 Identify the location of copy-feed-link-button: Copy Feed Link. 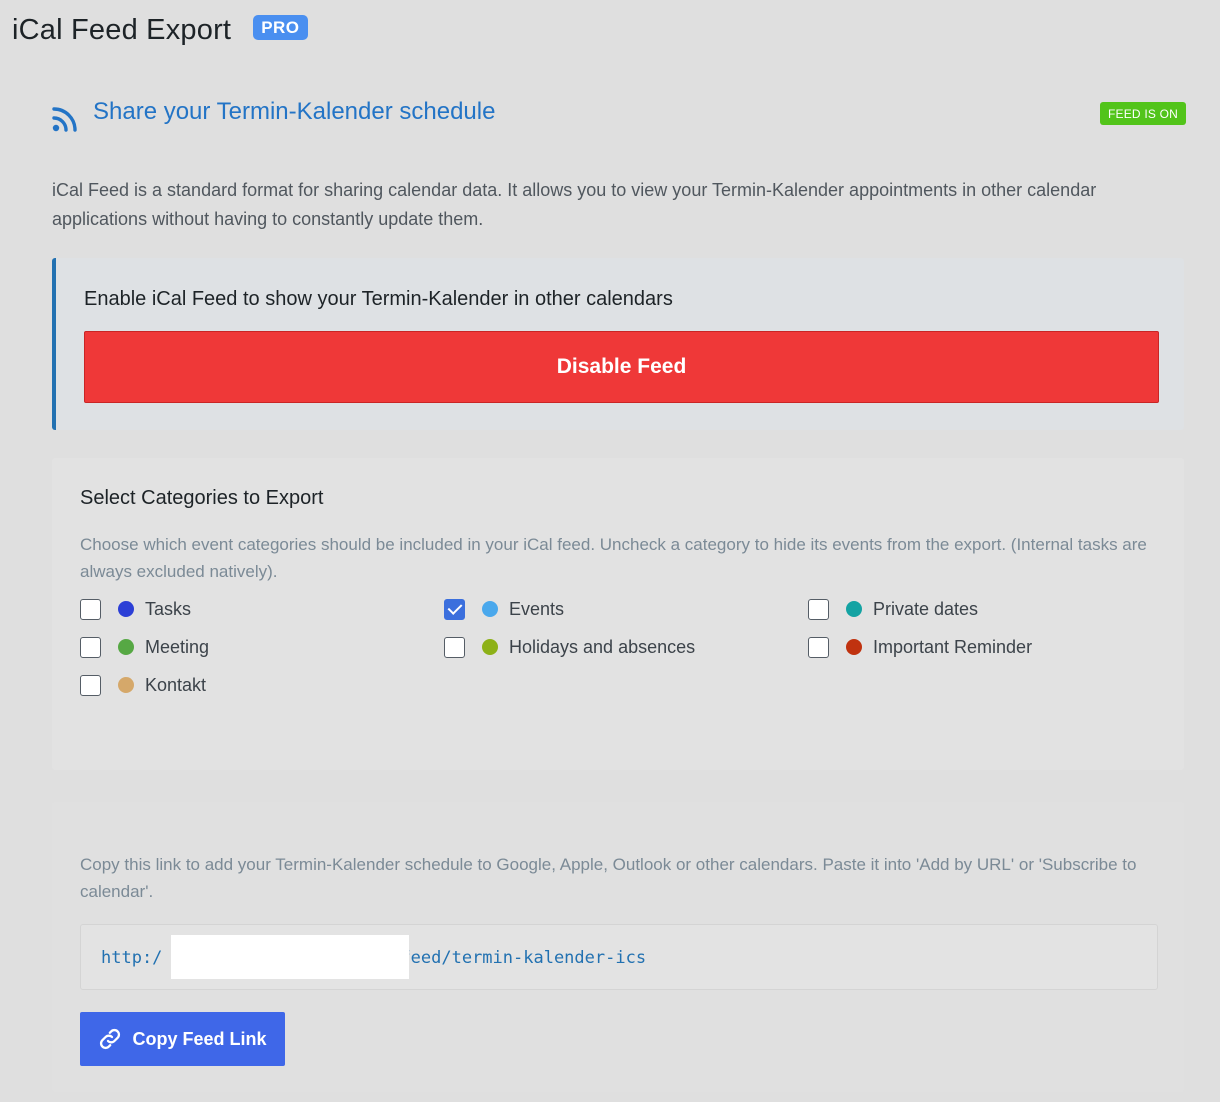
(182, 1039).